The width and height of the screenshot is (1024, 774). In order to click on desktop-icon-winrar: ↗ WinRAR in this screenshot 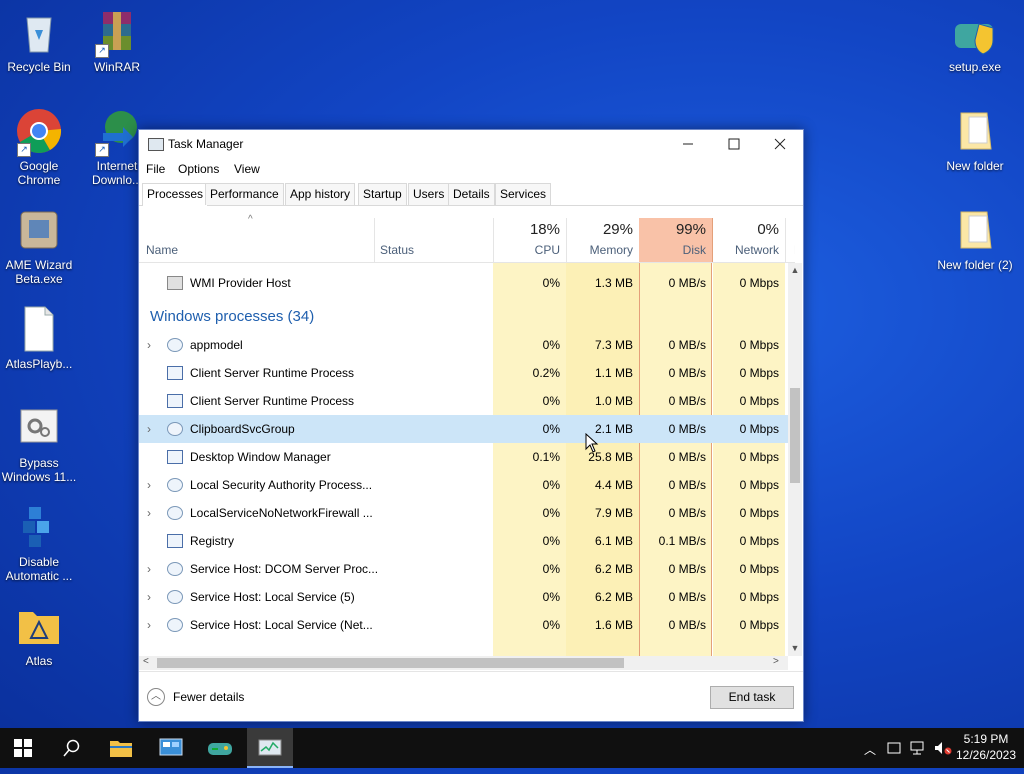, I will do `click(117, 41)`.